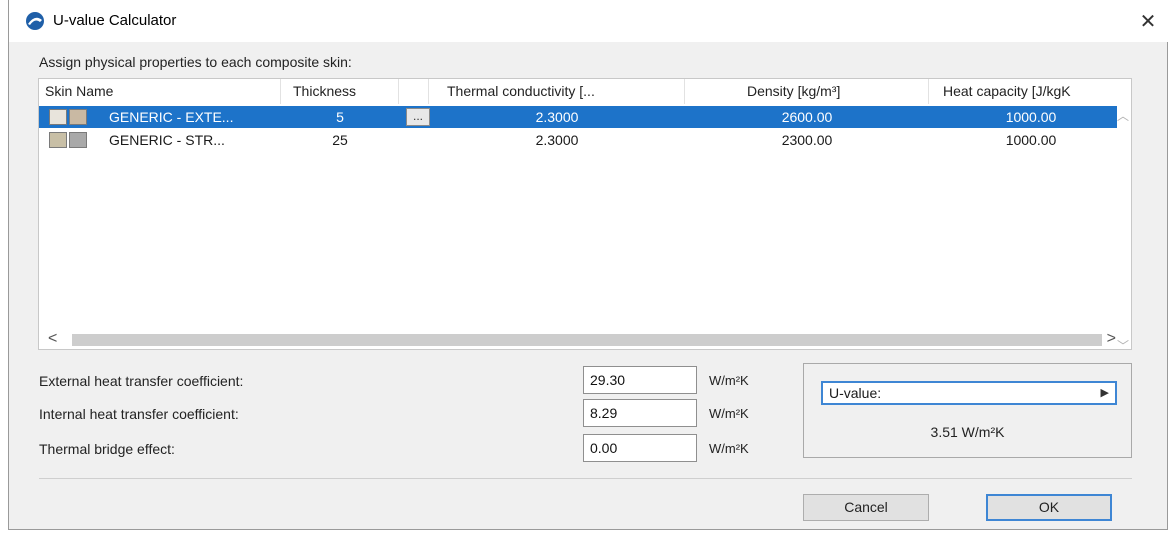  What do you see at coordinates (807, 140) in the screenshot?
I see `cell-density: 2300.00` at bounding box center [807, 140].